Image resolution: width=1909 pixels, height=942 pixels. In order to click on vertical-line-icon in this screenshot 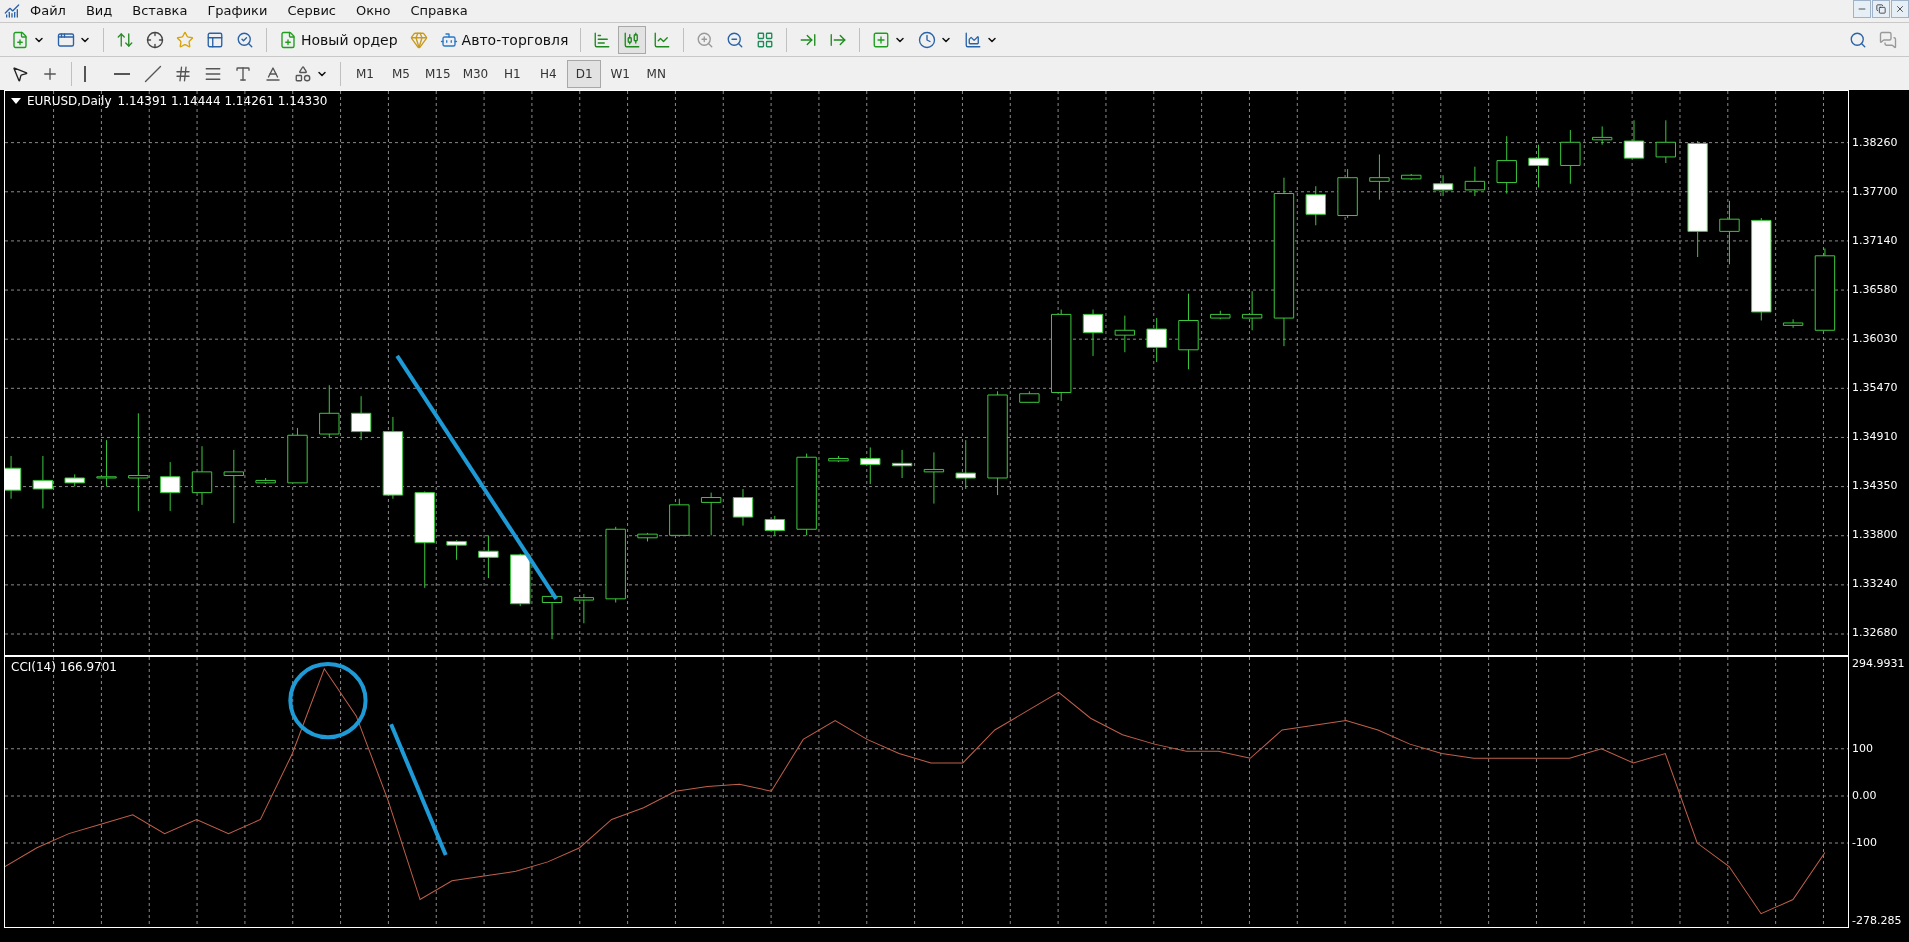, I will do `click(85, 73)`.